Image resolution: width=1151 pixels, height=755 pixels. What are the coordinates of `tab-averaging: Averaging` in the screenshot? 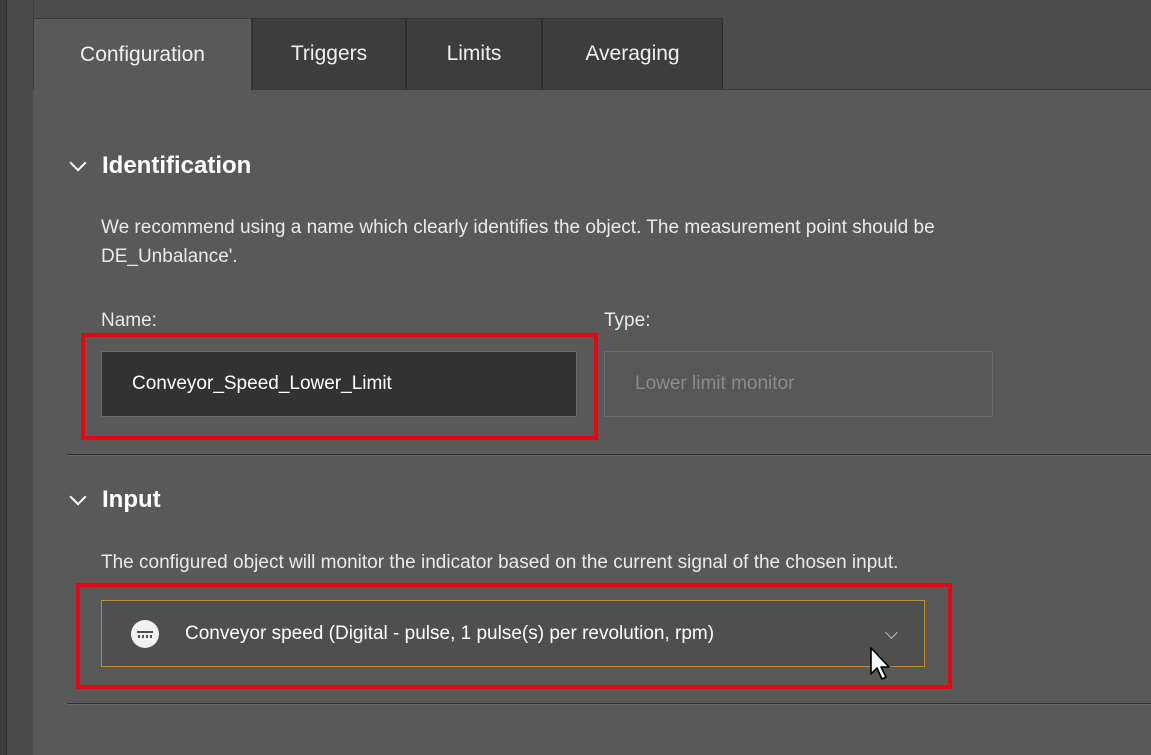 It's located at (632, 53).